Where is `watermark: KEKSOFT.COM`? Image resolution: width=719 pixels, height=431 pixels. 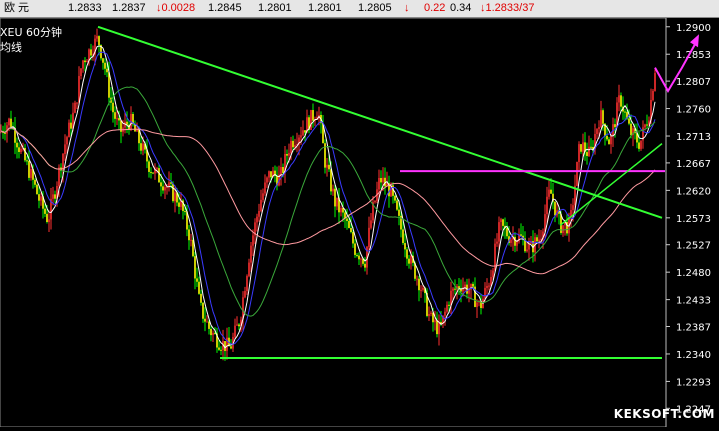 watermark: KEKSOFT.COM is located at coordinates (664, 414).